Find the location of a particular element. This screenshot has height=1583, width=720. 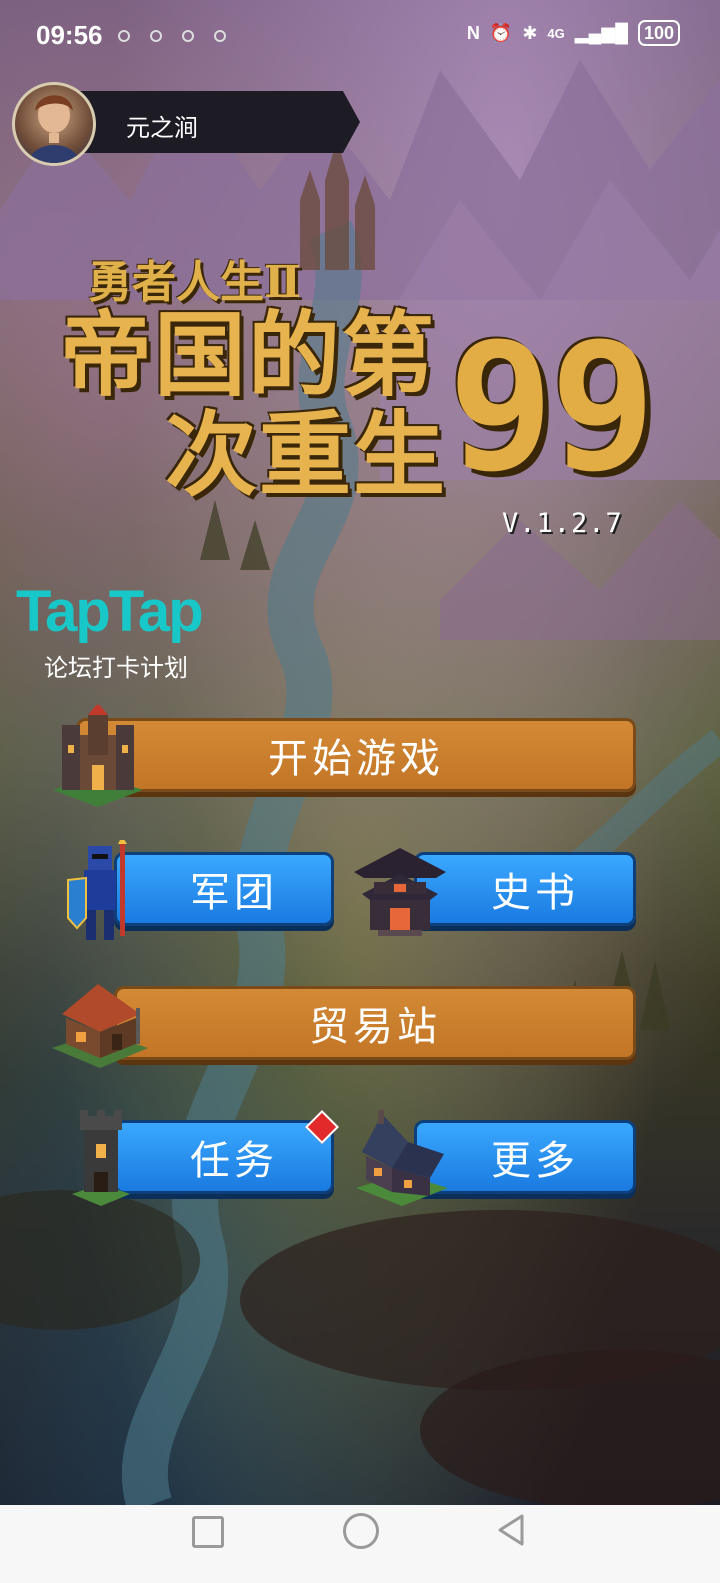

recent-apps-button is located at coordinates (208, 1532).